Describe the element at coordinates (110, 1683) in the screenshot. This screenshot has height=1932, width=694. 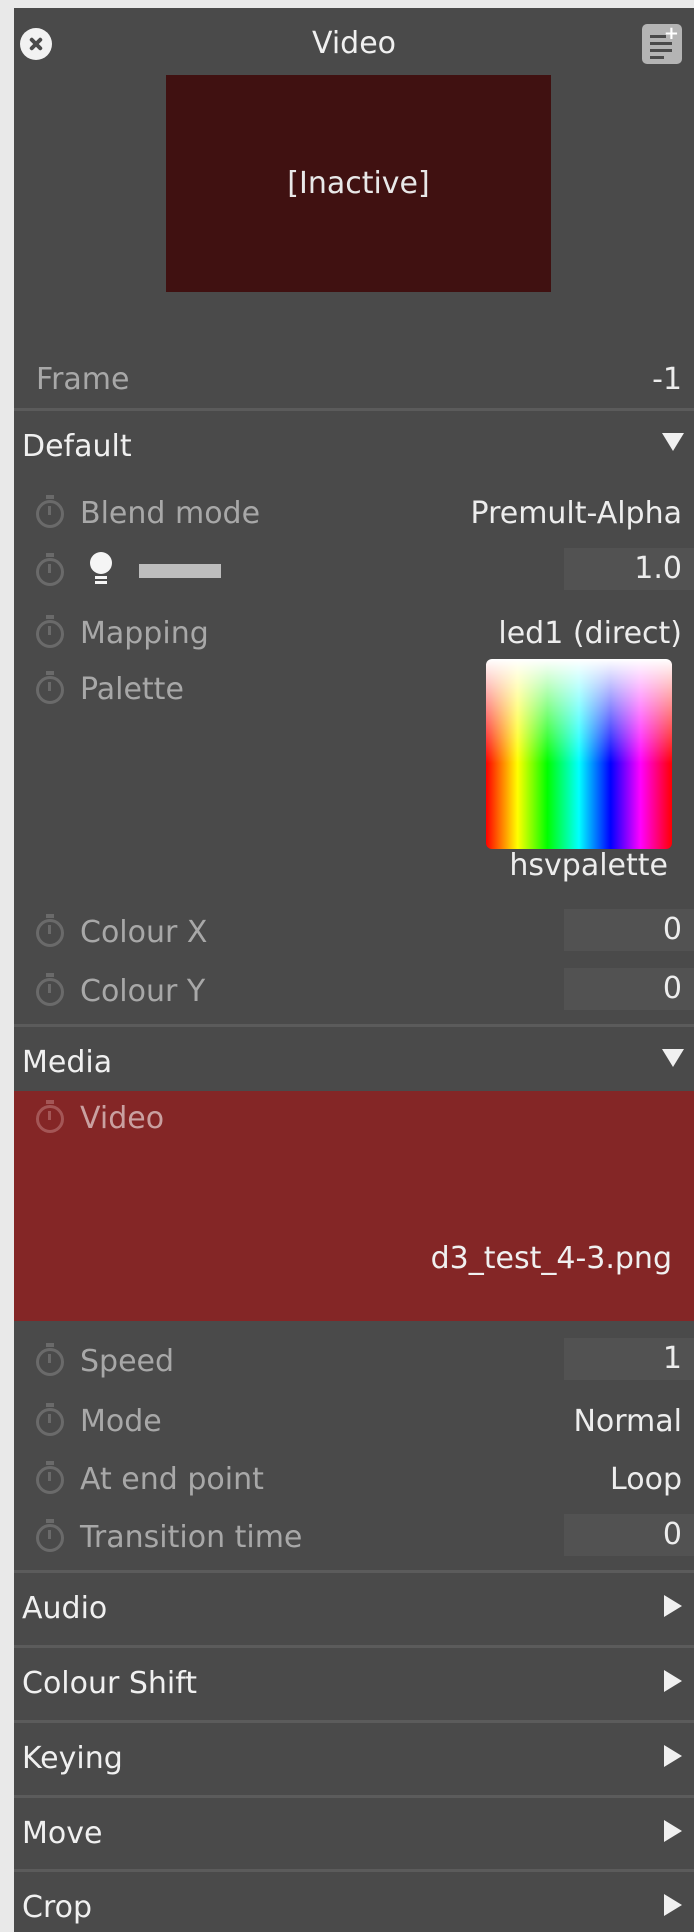
I see `section-colour-shift-title: Colour Shift` at that location.